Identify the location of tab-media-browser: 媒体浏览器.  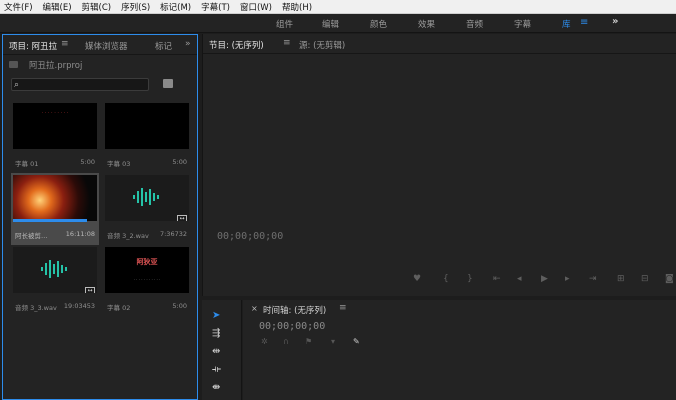
(106, 46).